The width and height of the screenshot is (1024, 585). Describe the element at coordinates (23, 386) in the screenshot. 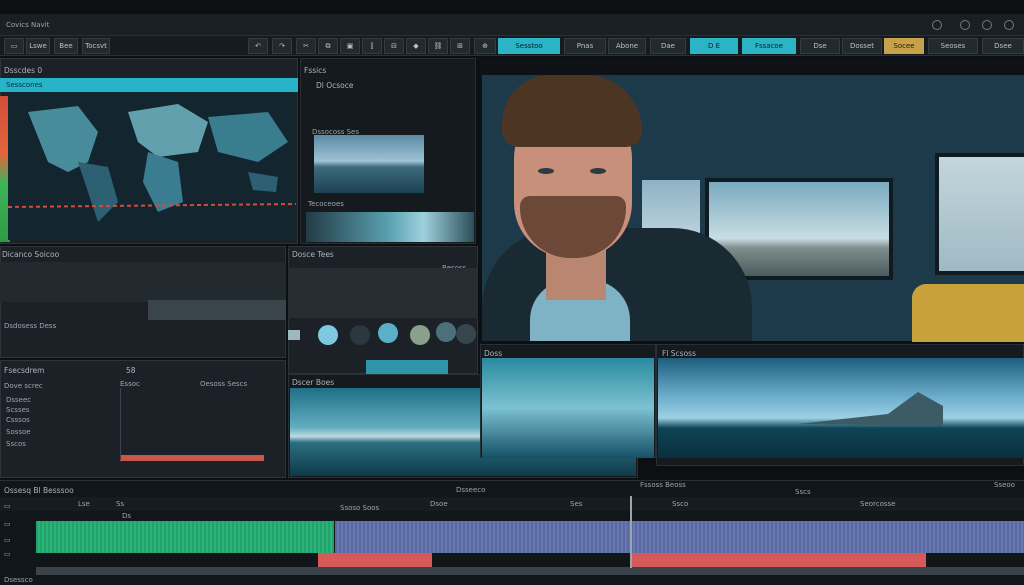

I see `properties-label: Dove screc` at that location.